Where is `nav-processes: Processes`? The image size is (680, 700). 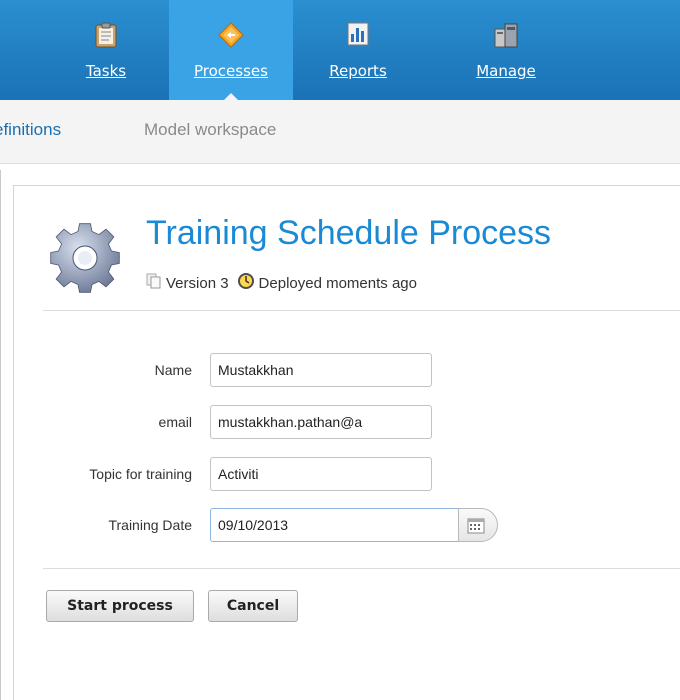 nav-processes: Processes is located at coordinates (231, 50).